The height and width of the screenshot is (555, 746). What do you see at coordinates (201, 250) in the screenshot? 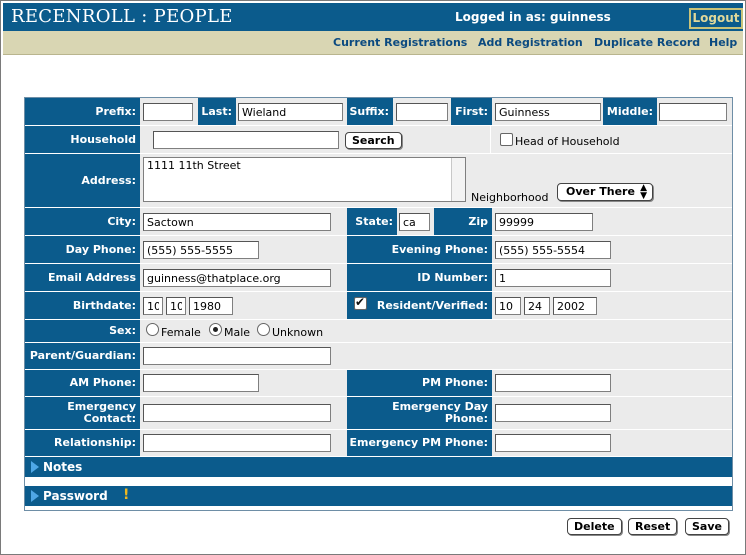
I see `day-phone-field` at bounding box center [201, 250].